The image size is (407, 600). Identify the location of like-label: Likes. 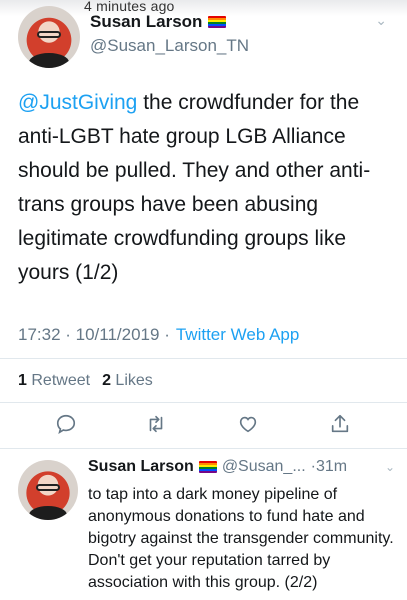
(134, 380).